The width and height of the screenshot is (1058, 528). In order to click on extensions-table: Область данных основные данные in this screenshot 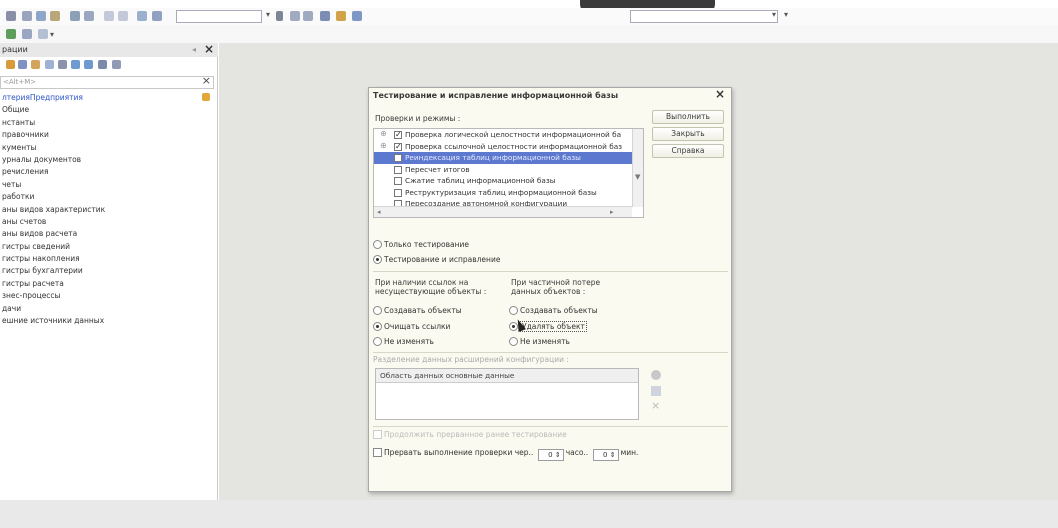, I will do `click(507, 394)`.